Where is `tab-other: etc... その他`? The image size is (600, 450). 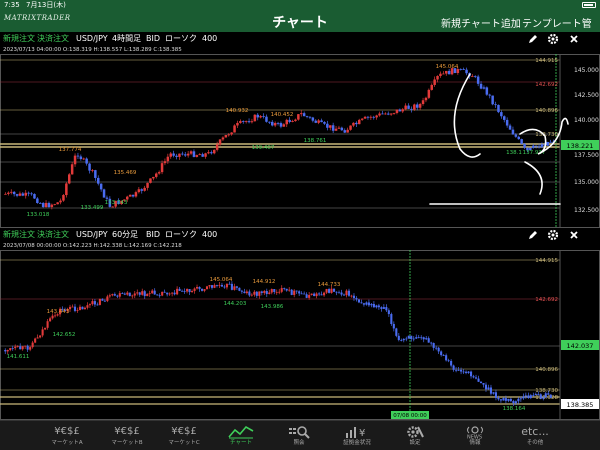 tab-other: etc... その他 is located at coordinates (535, 435).